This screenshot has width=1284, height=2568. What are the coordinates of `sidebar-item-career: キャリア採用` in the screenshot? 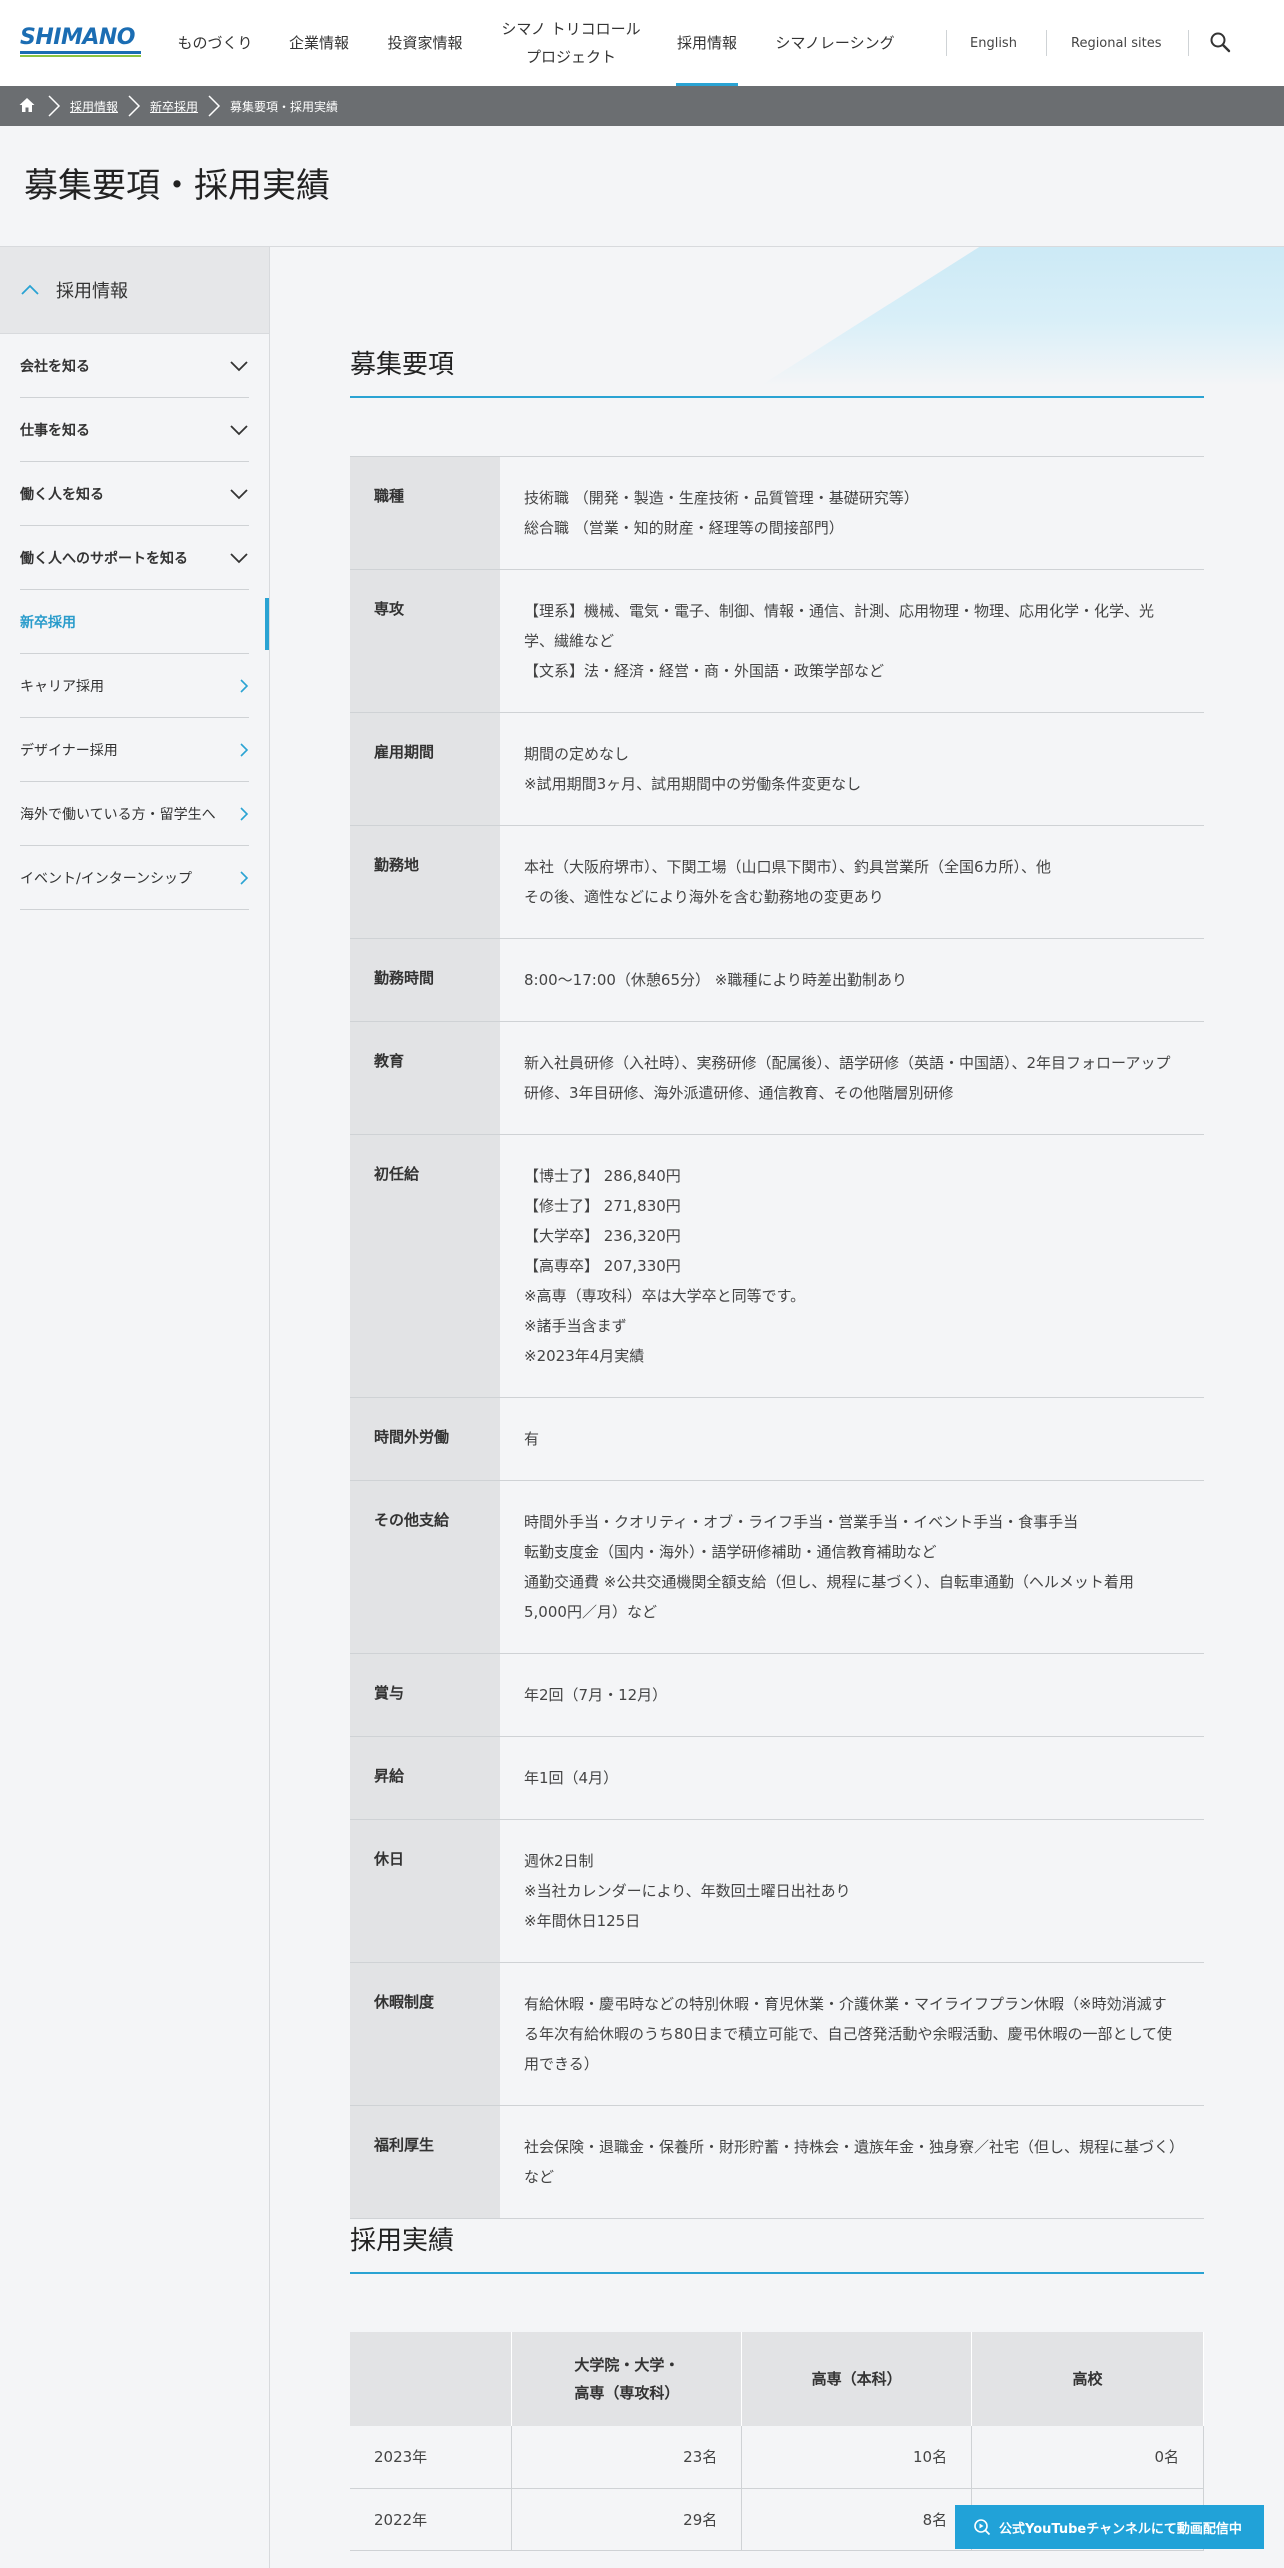 It's located at (134, 686).